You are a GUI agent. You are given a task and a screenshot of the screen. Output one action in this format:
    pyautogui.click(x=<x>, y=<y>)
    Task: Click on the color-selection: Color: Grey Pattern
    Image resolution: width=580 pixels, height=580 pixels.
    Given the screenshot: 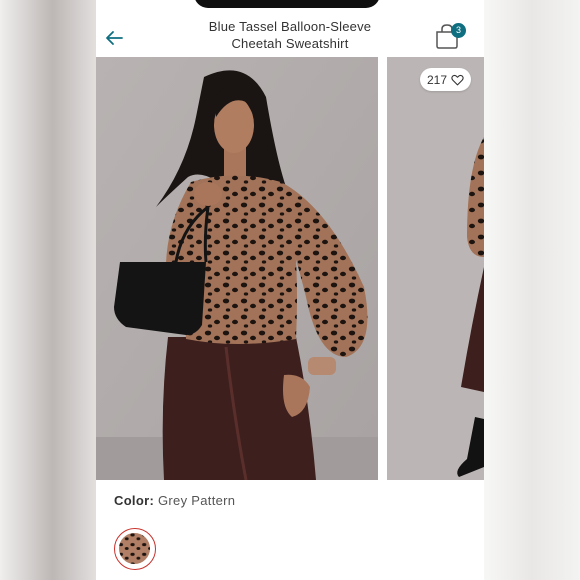 What is the action you would take?
    pyautogui.click(x=174, y=500)
    